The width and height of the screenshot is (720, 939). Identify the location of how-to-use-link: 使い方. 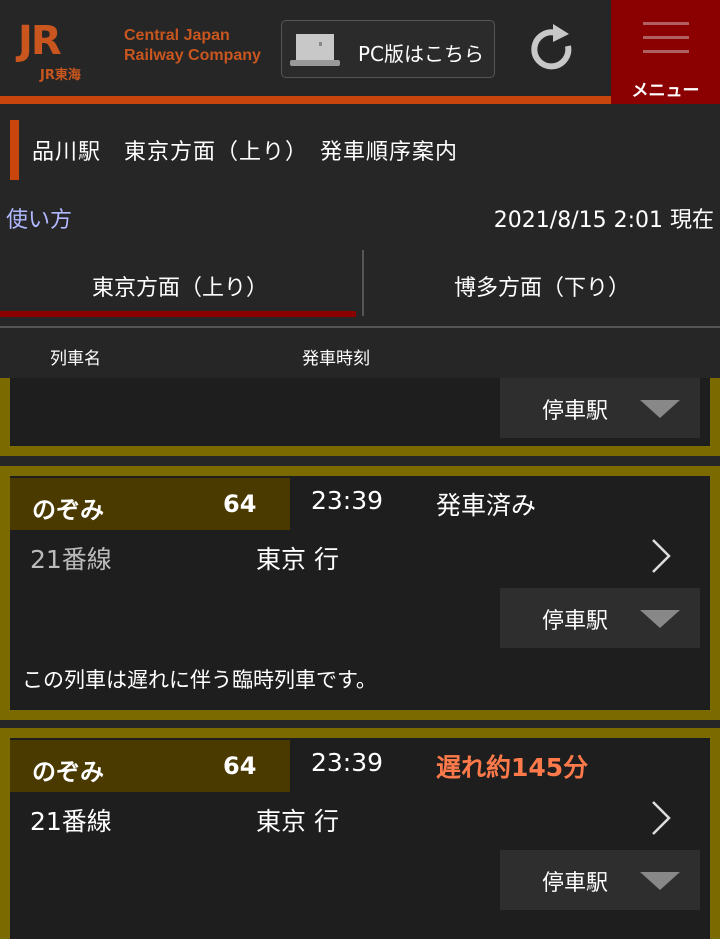
(39, 218).